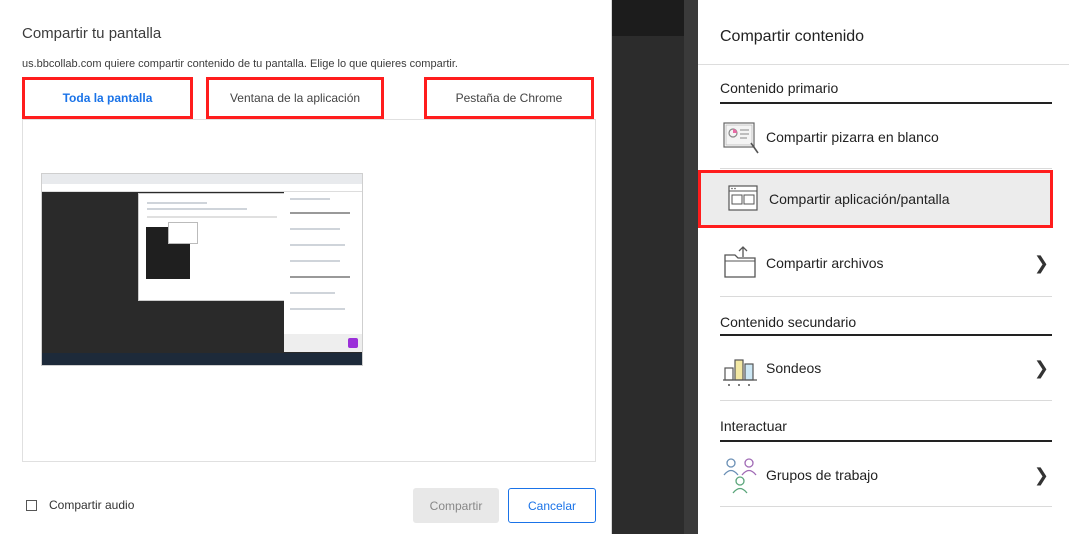 The height and width of the screenshot is (534, 1069). What do you see at coordinates (852, 137) in the screenshot?
I see `share-whiteboard-label: Compartir pizarra en blanco` at bounding box center [852, 137].